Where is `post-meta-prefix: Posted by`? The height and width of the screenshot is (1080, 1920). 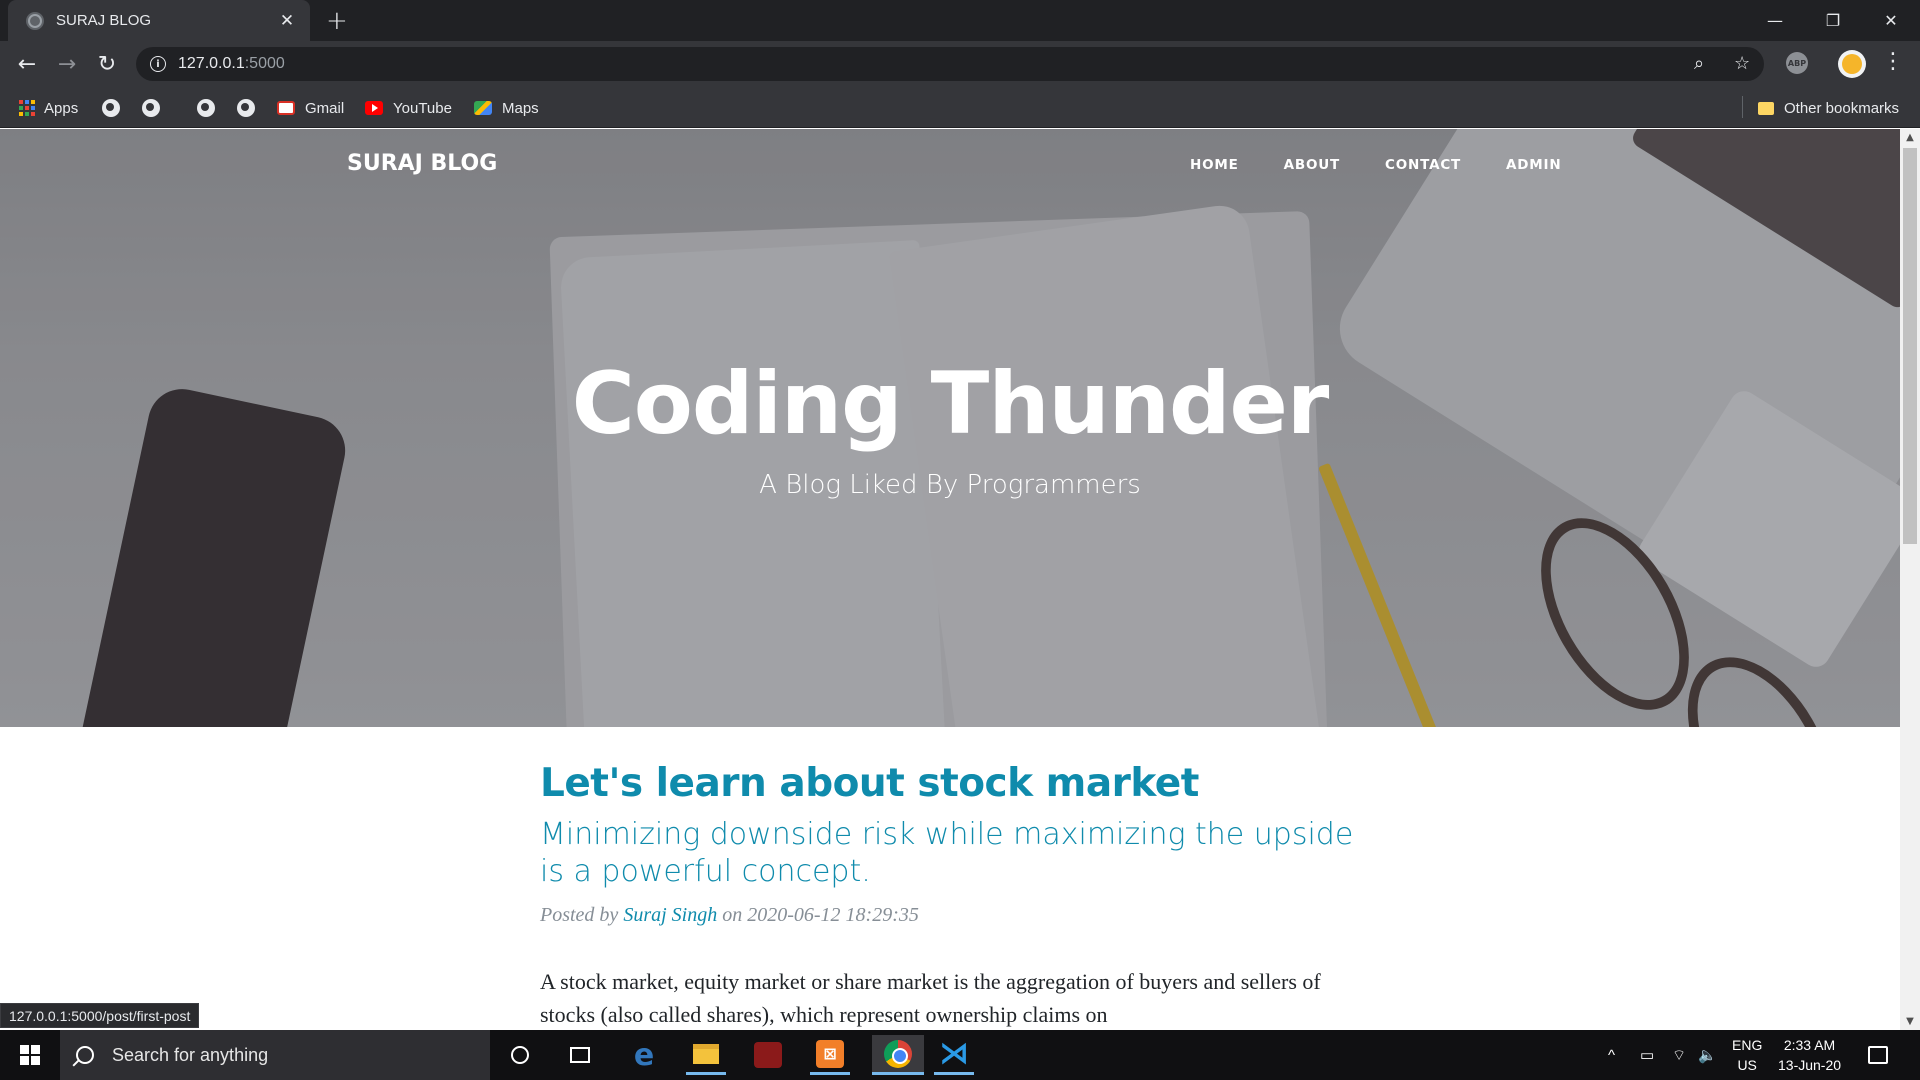
post-meta-prefix: Posted by is located at coordinates (579, 915).